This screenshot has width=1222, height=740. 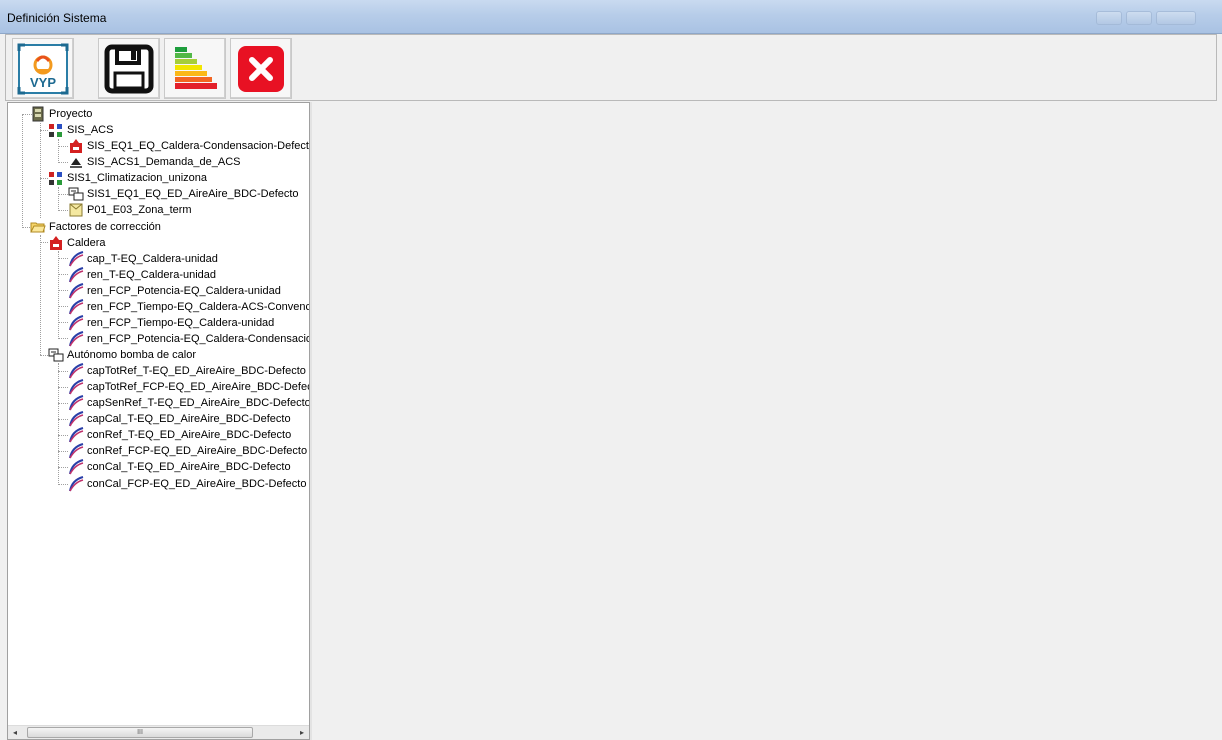 What do you see at coordinates (187, 451) in the screenshot?
I see `tree-node-curve: conRef_FCP-EQ_ED_AireAire_BDC-Defecto` at bounding box center [187, 451].